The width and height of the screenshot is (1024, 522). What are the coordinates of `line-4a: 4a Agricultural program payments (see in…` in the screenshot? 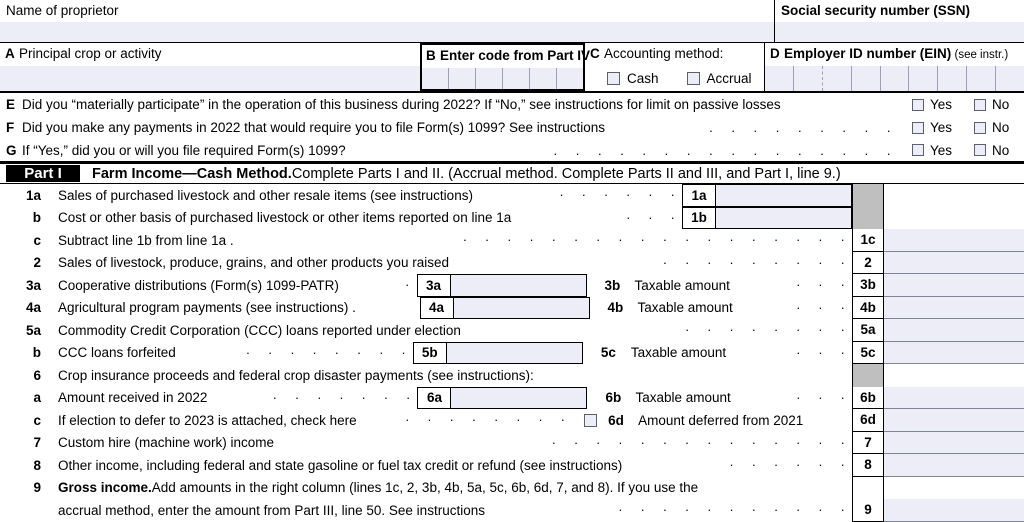 It's located at (512, 308).